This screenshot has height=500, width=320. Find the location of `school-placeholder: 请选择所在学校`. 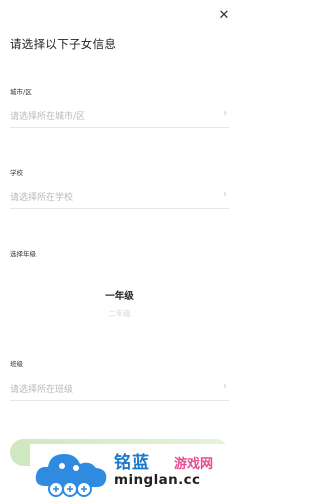

school-placeholder: 请选择所在学校 is located at coordinates (42, 198).